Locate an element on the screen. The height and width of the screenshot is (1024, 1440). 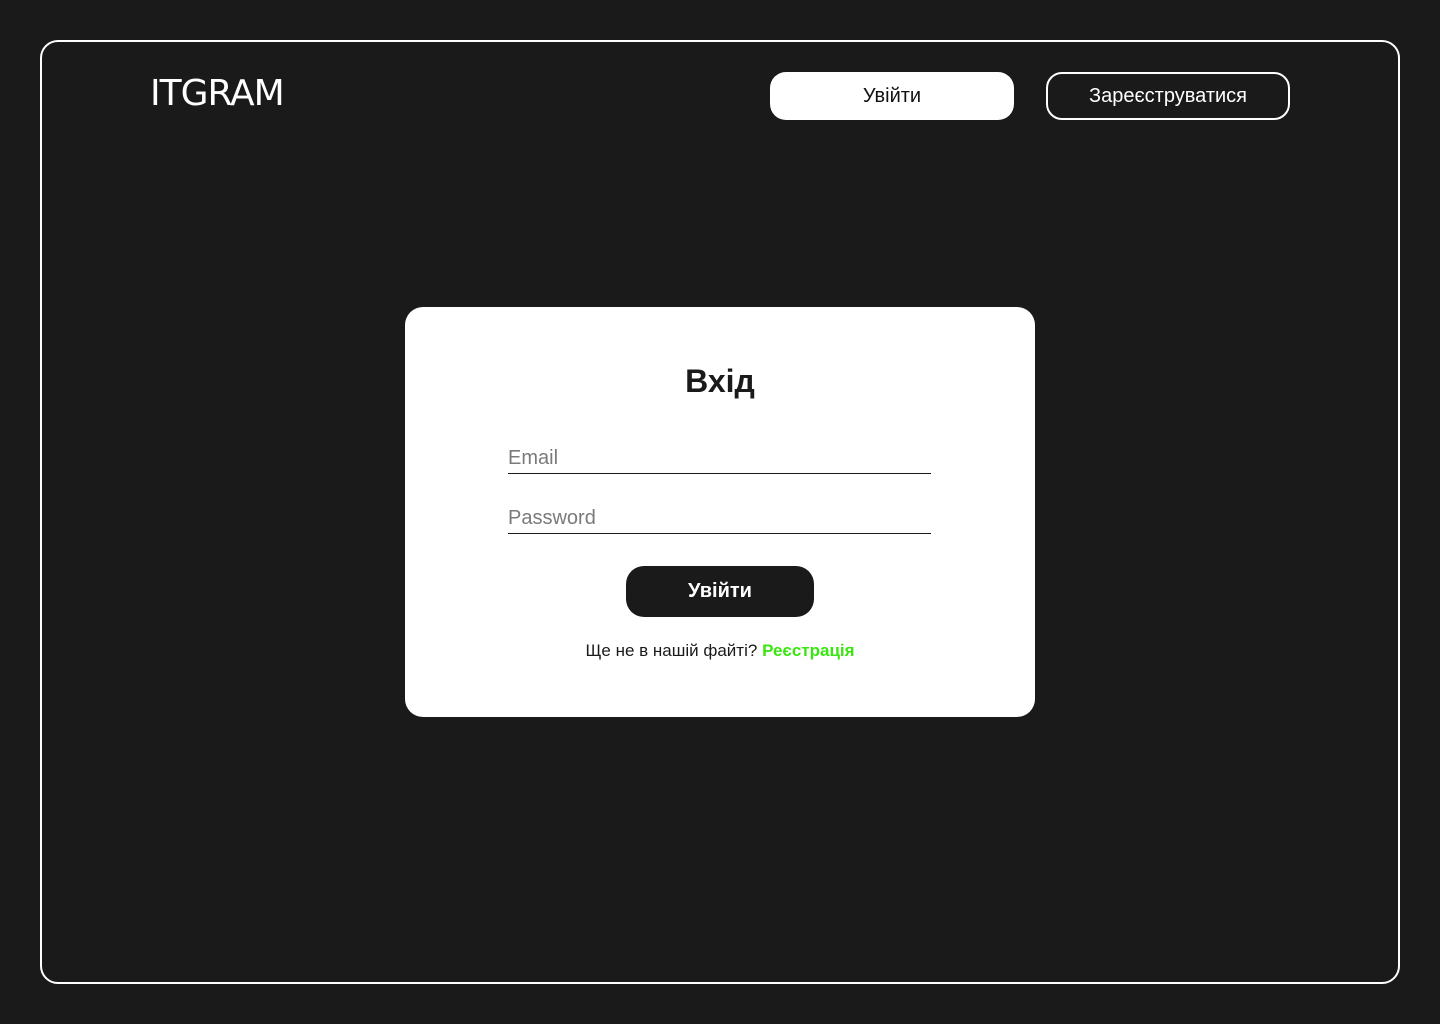
signup-prompt-row: Ще не в нашій файті? Реєстрація is located at coordinates (720, 651).